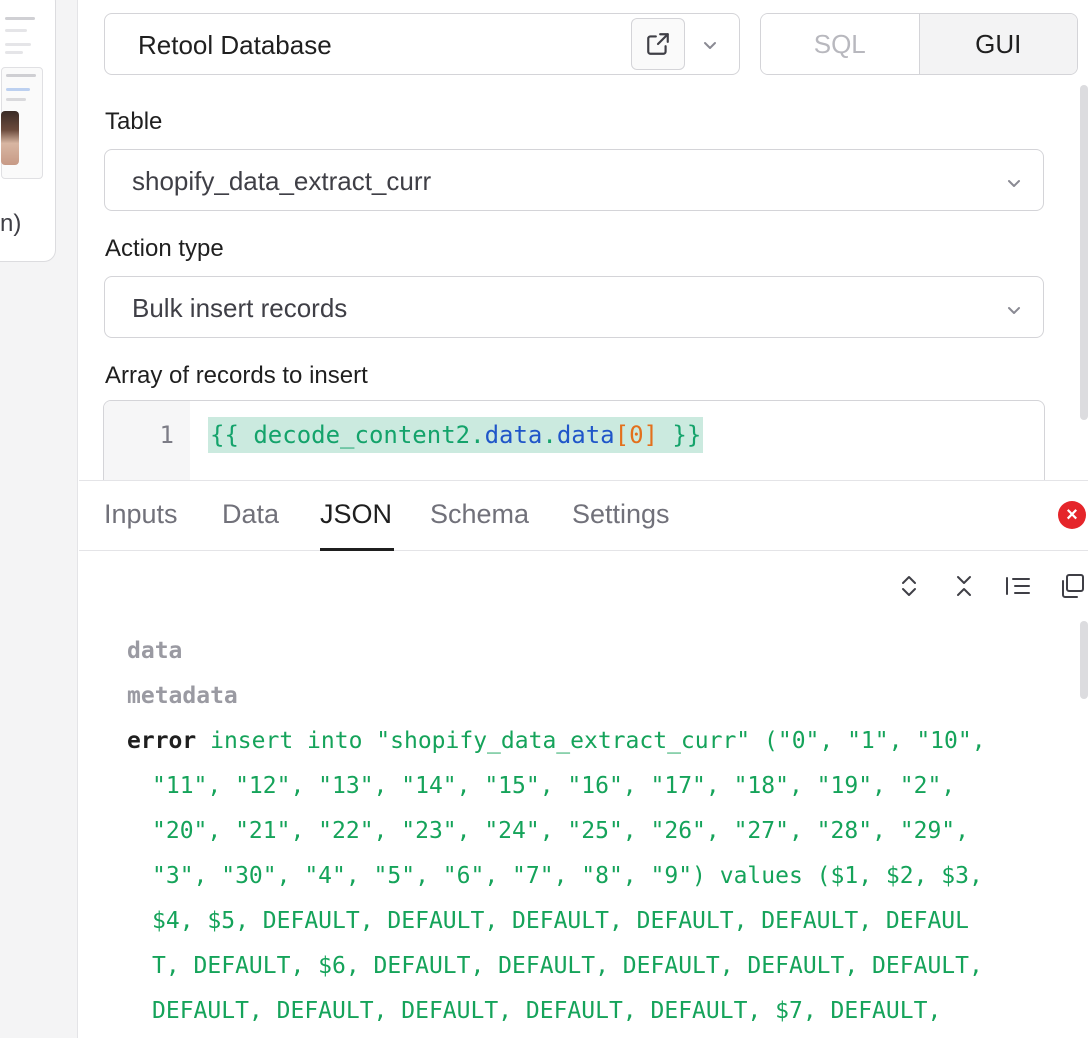 The width and height of the screenshot is (1088, 1038). Describe the element at coordinates (240, 308) in the screenshot. I see `action-type-value: Bulk insert records` at that location.